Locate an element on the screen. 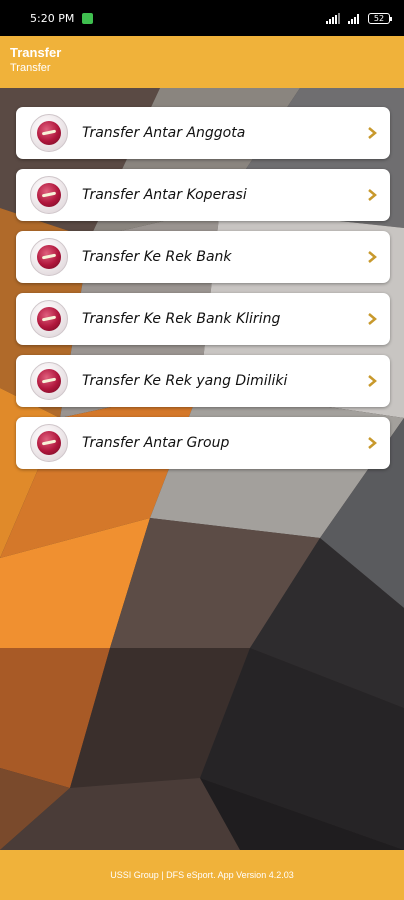 Image resolution: width=404 pixels, height=900 pixels. menu-item-label: Transfer Antar Anggota is located at coordinates (164, 133).